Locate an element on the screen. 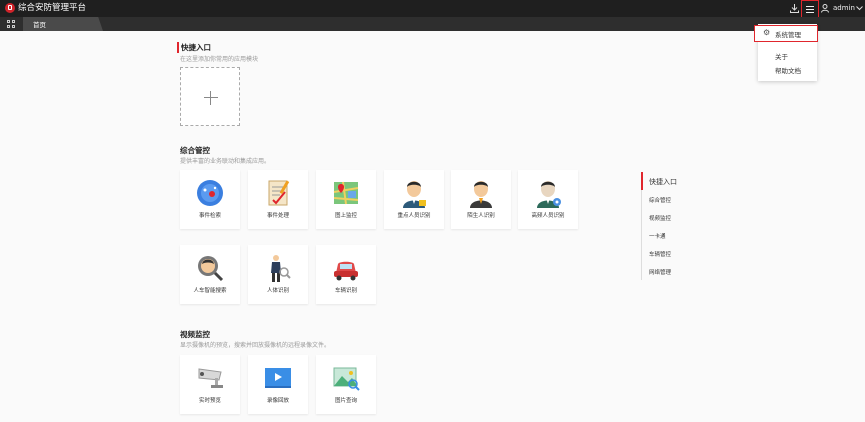 This screenshot has width=865, height=422. stranger-icon is located at coordinates (481, 194).